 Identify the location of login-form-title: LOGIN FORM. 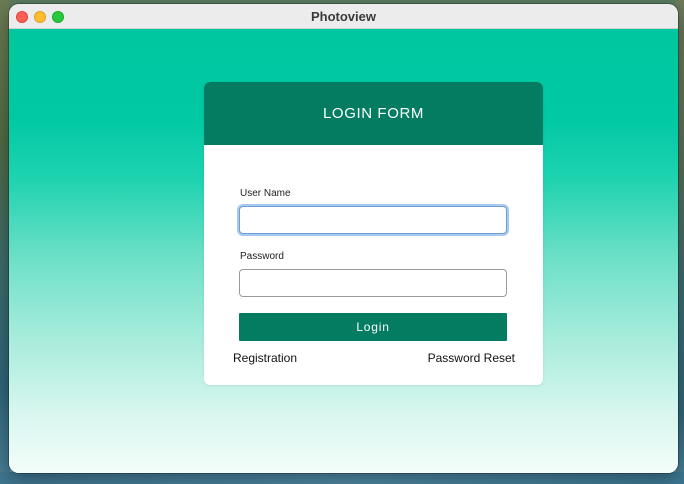
(373, 113).